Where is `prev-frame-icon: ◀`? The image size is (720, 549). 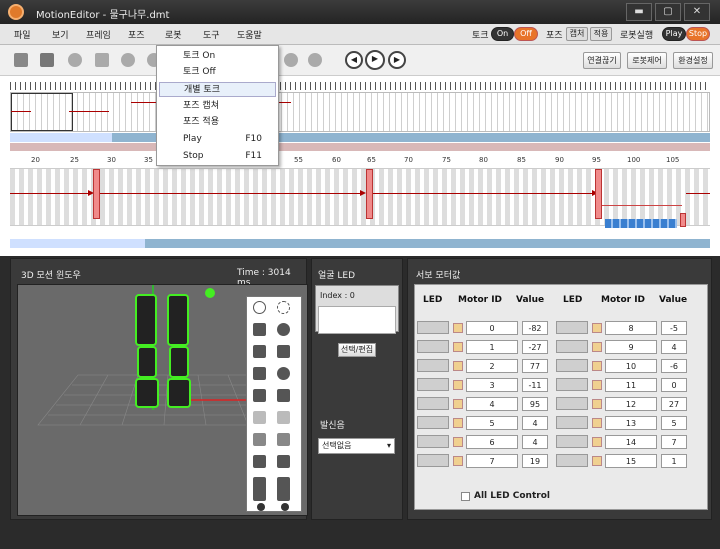
prev-frame-icon: ◀ is located at coordinates (354, 60).